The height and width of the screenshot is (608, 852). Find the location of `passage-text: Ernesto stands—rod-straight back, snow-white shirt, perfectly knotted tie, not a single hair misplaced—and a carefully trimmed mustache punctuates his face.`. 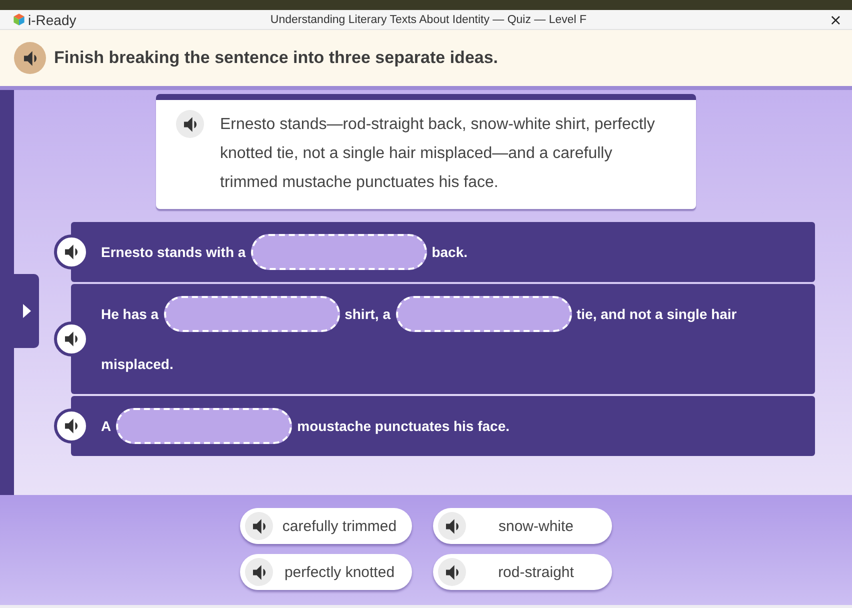

passage-text: Ernesto stands—rod-straight back, snow-white shirt, perfectly knotted tie, not a single hair misplaced—and a carefully trimmed mustache punctuates his face. is located at coordinates (438, 154).